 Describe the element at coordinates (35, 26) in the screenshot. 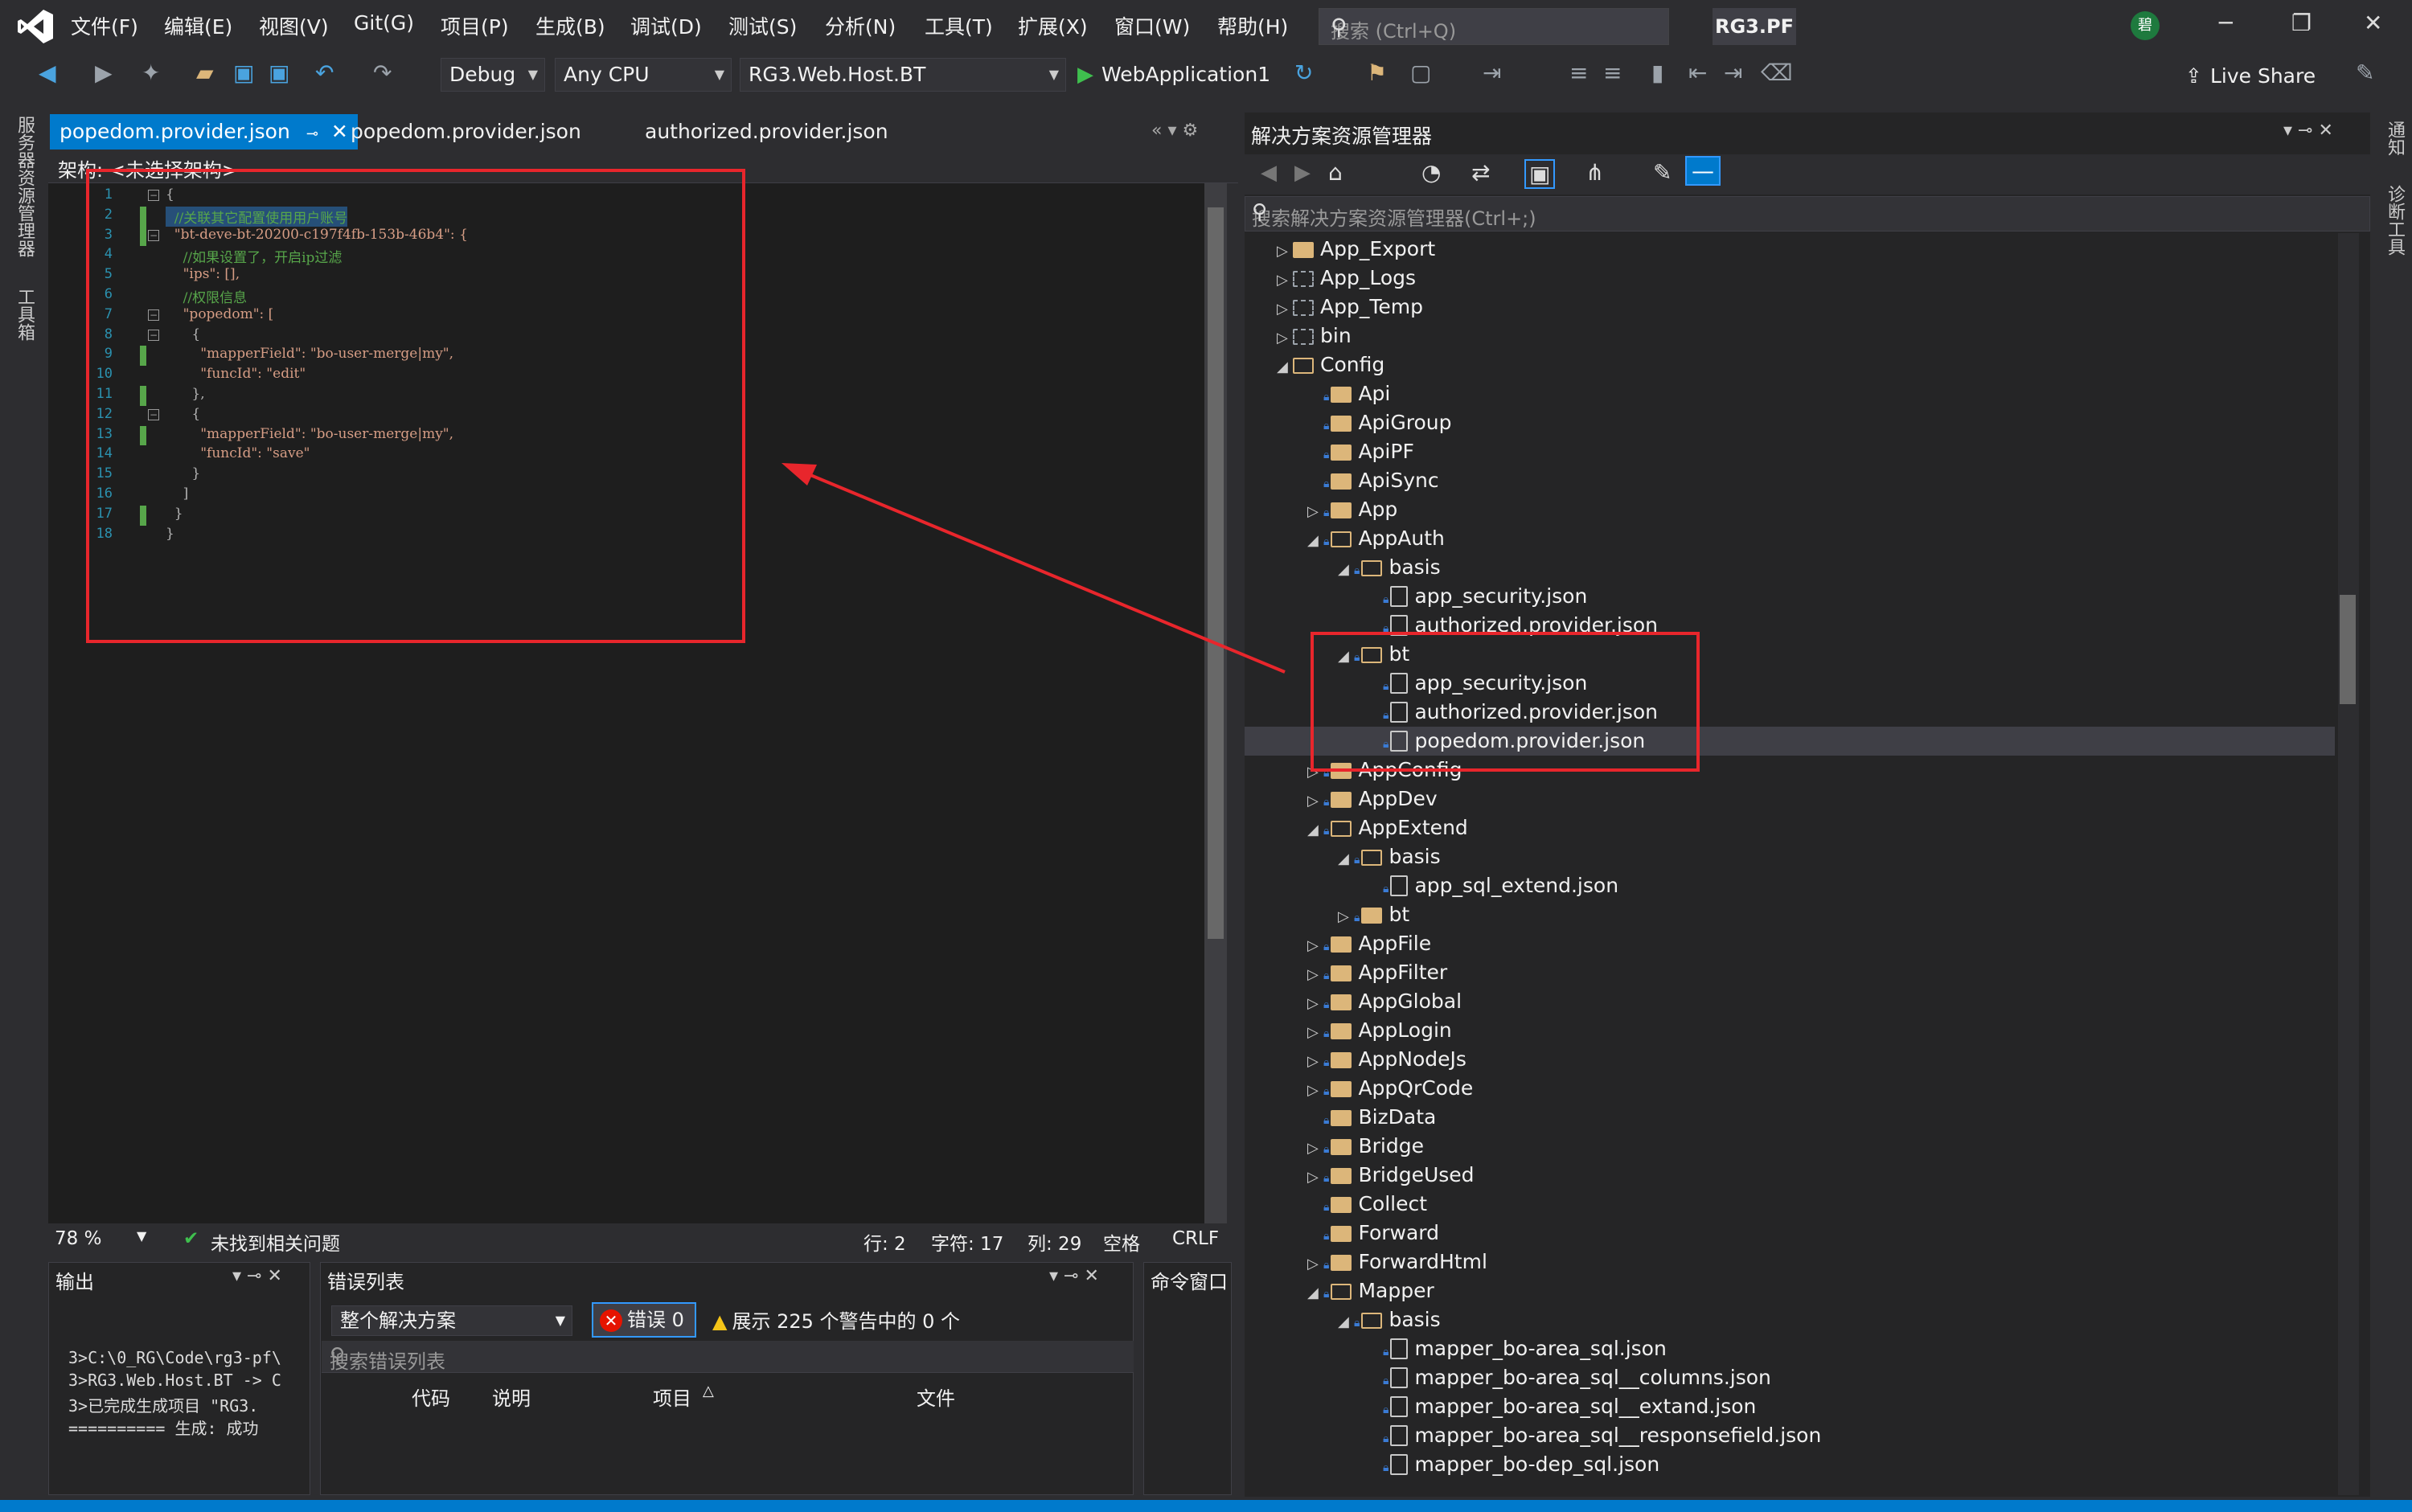

I see `visual-studio-logo` at that location.